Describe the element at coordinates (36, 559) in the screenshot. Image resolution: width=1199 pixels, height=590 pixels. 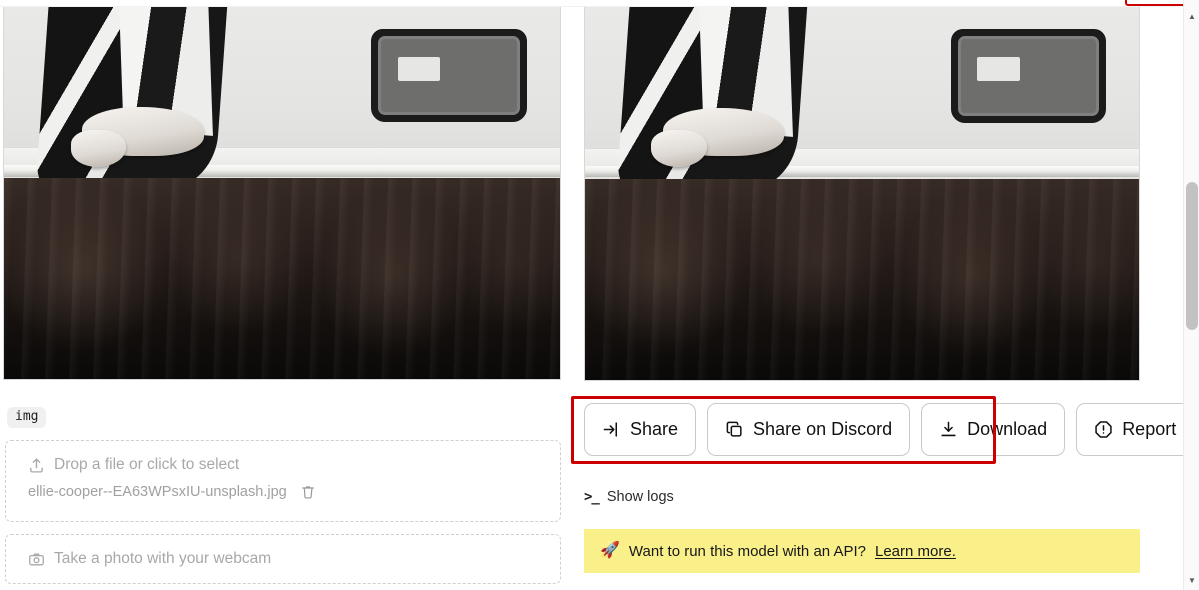
I see `camera-icon` at that location.